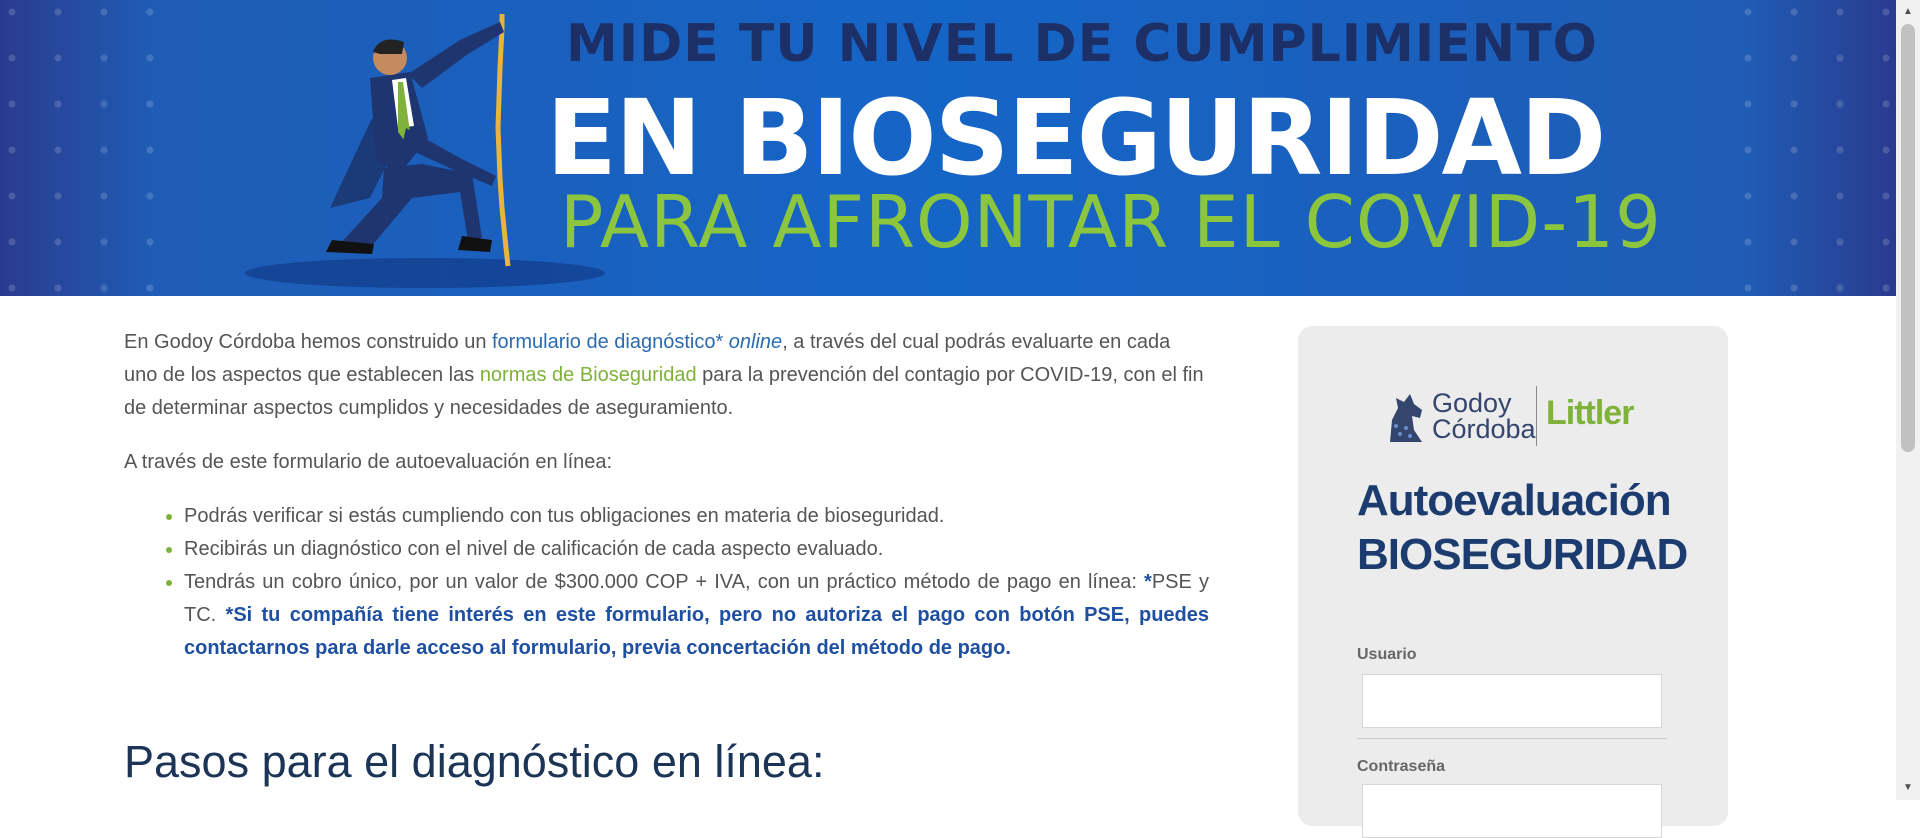 Image resolution: width=1920 pixels, height=838 pixels. What do you see at coordinates (1816, 148) in the screenshot?
I see `pattern-decoration-right` at bounding box center [1816, 148].